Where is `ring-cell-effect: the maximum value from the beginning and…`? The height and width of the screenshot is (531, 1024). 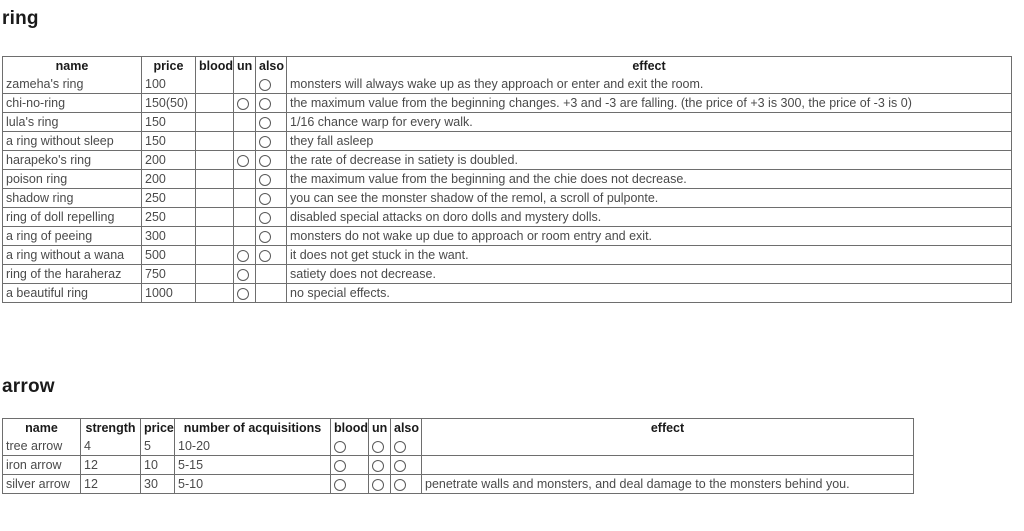 ring-cell-effect: the maximum value from the beginning and… is located at coordinates (649, 179).